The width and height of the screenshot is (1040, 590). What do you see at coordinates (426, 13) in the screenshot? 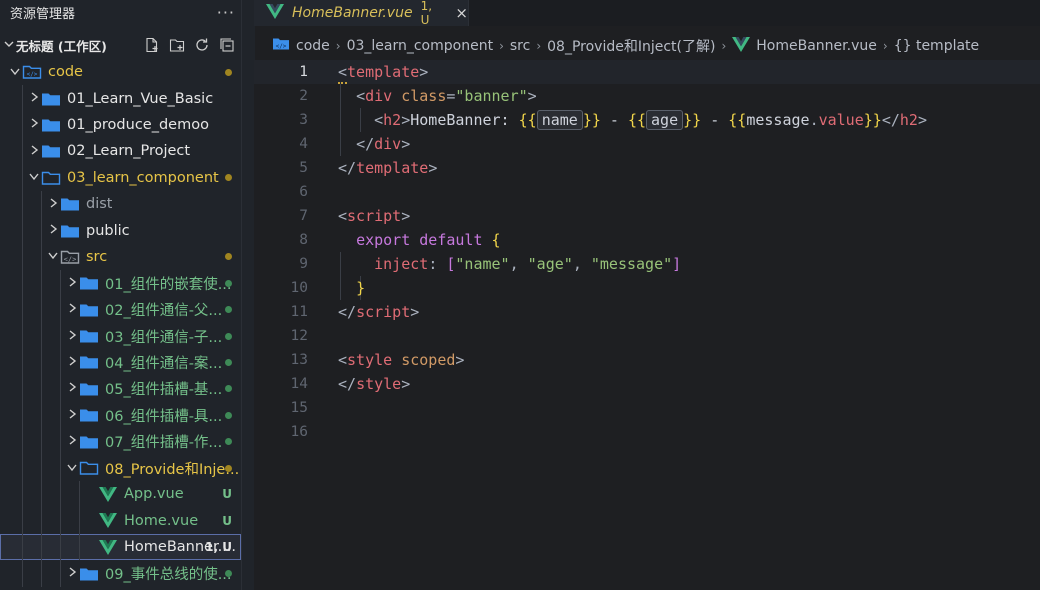
I see `tab-status: 1, U` at bounding box center [426, 13].